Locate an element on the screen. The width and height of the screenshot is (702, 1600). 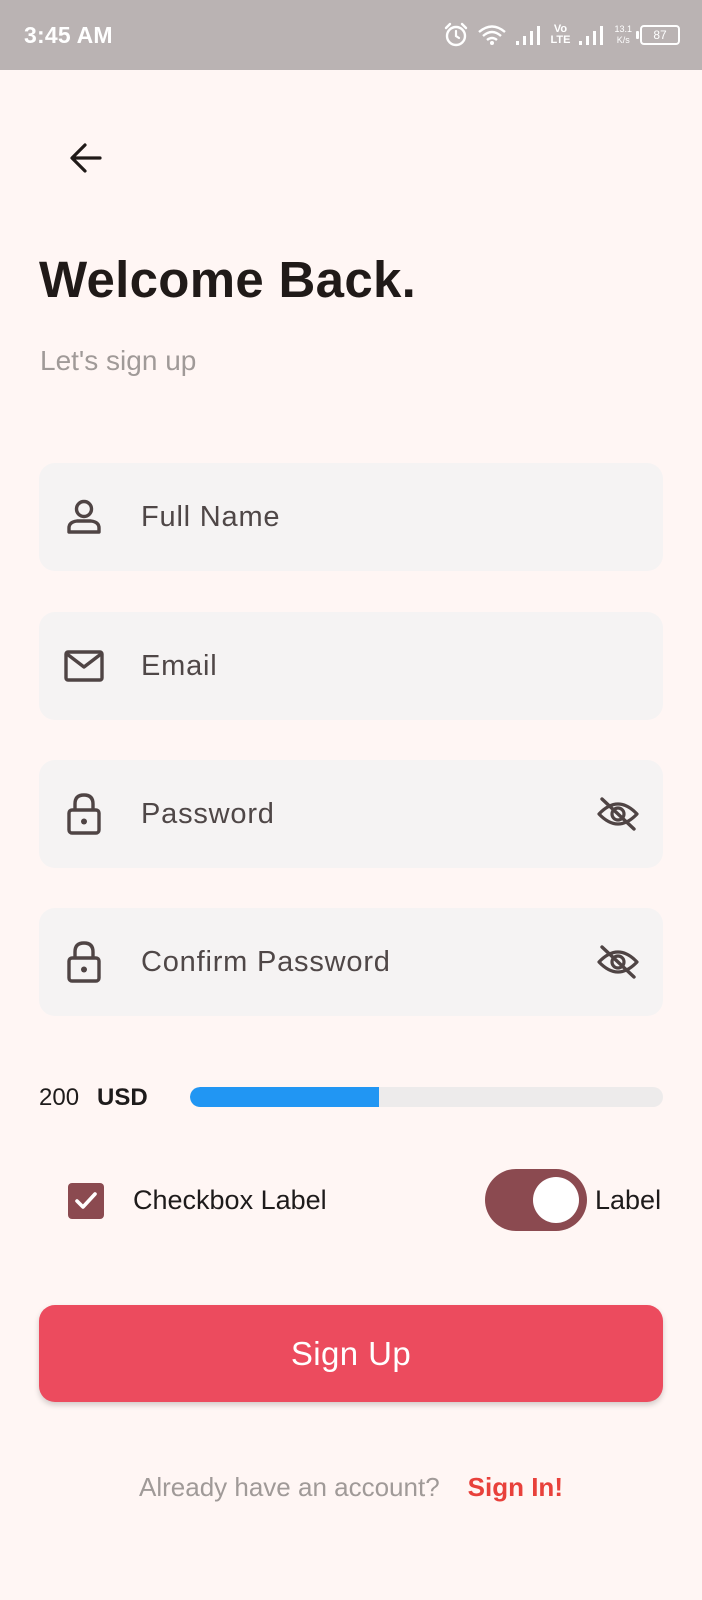
network-speed: 13.1 K/s is located at coordinates (623, 35).